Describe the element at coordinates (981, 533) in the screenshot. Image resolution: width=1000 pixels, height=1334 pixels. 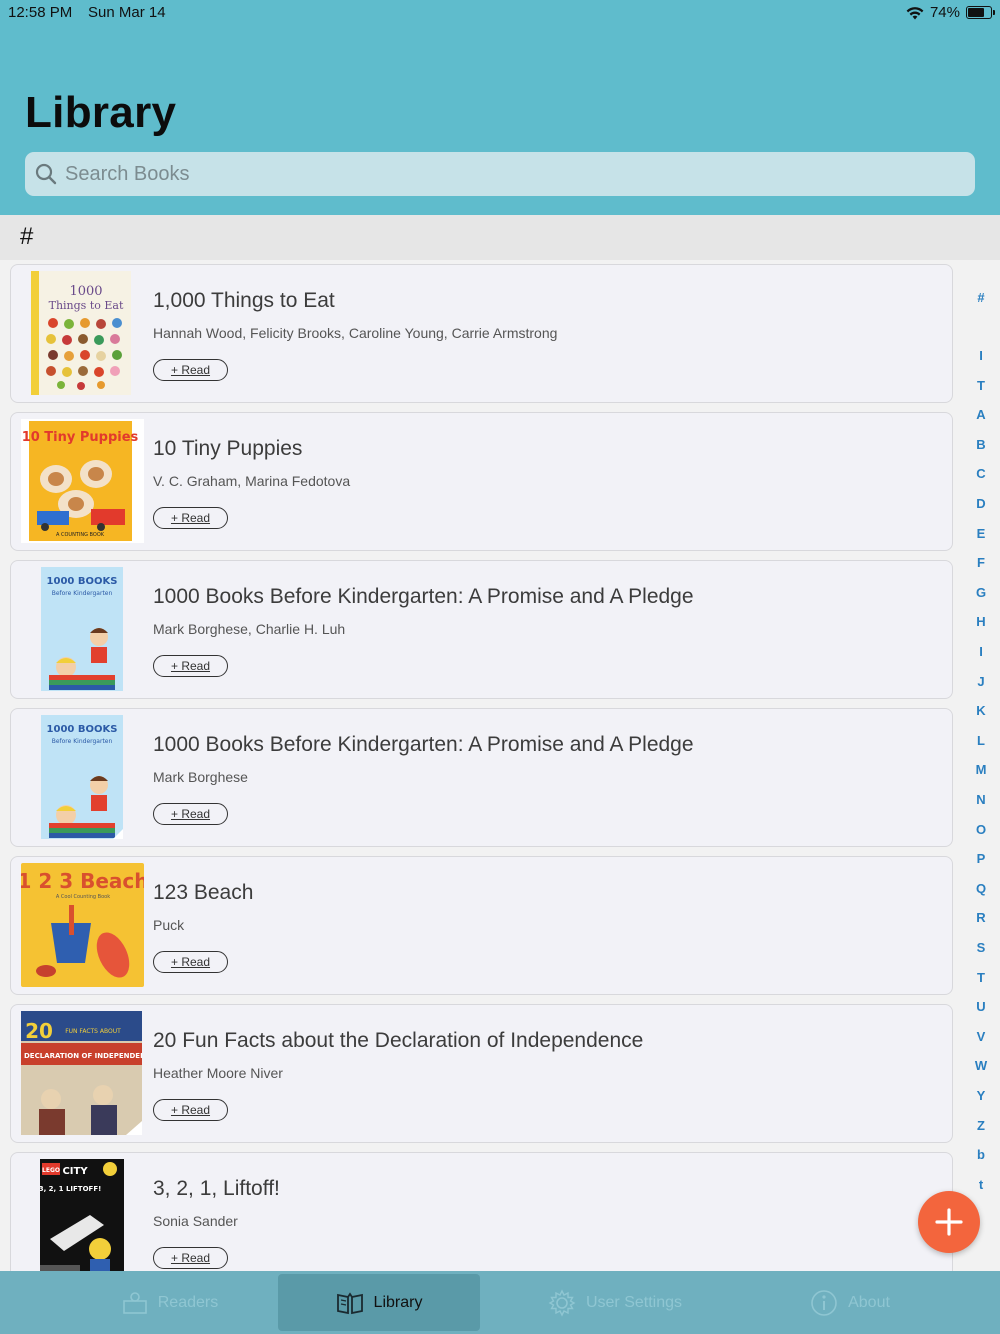
I see `index-letter: E` at that location.